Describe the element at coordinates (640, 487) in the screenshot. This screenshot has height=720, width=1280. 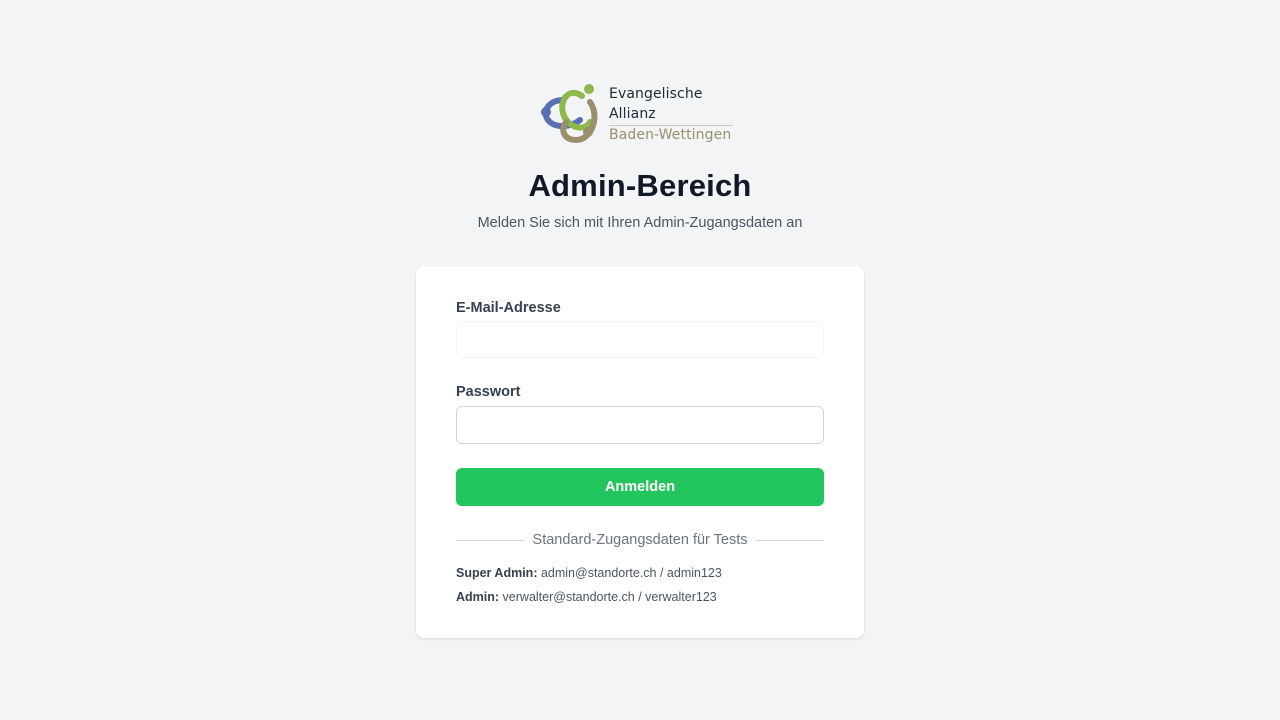
I see `login-button: Anmelden` at that location.